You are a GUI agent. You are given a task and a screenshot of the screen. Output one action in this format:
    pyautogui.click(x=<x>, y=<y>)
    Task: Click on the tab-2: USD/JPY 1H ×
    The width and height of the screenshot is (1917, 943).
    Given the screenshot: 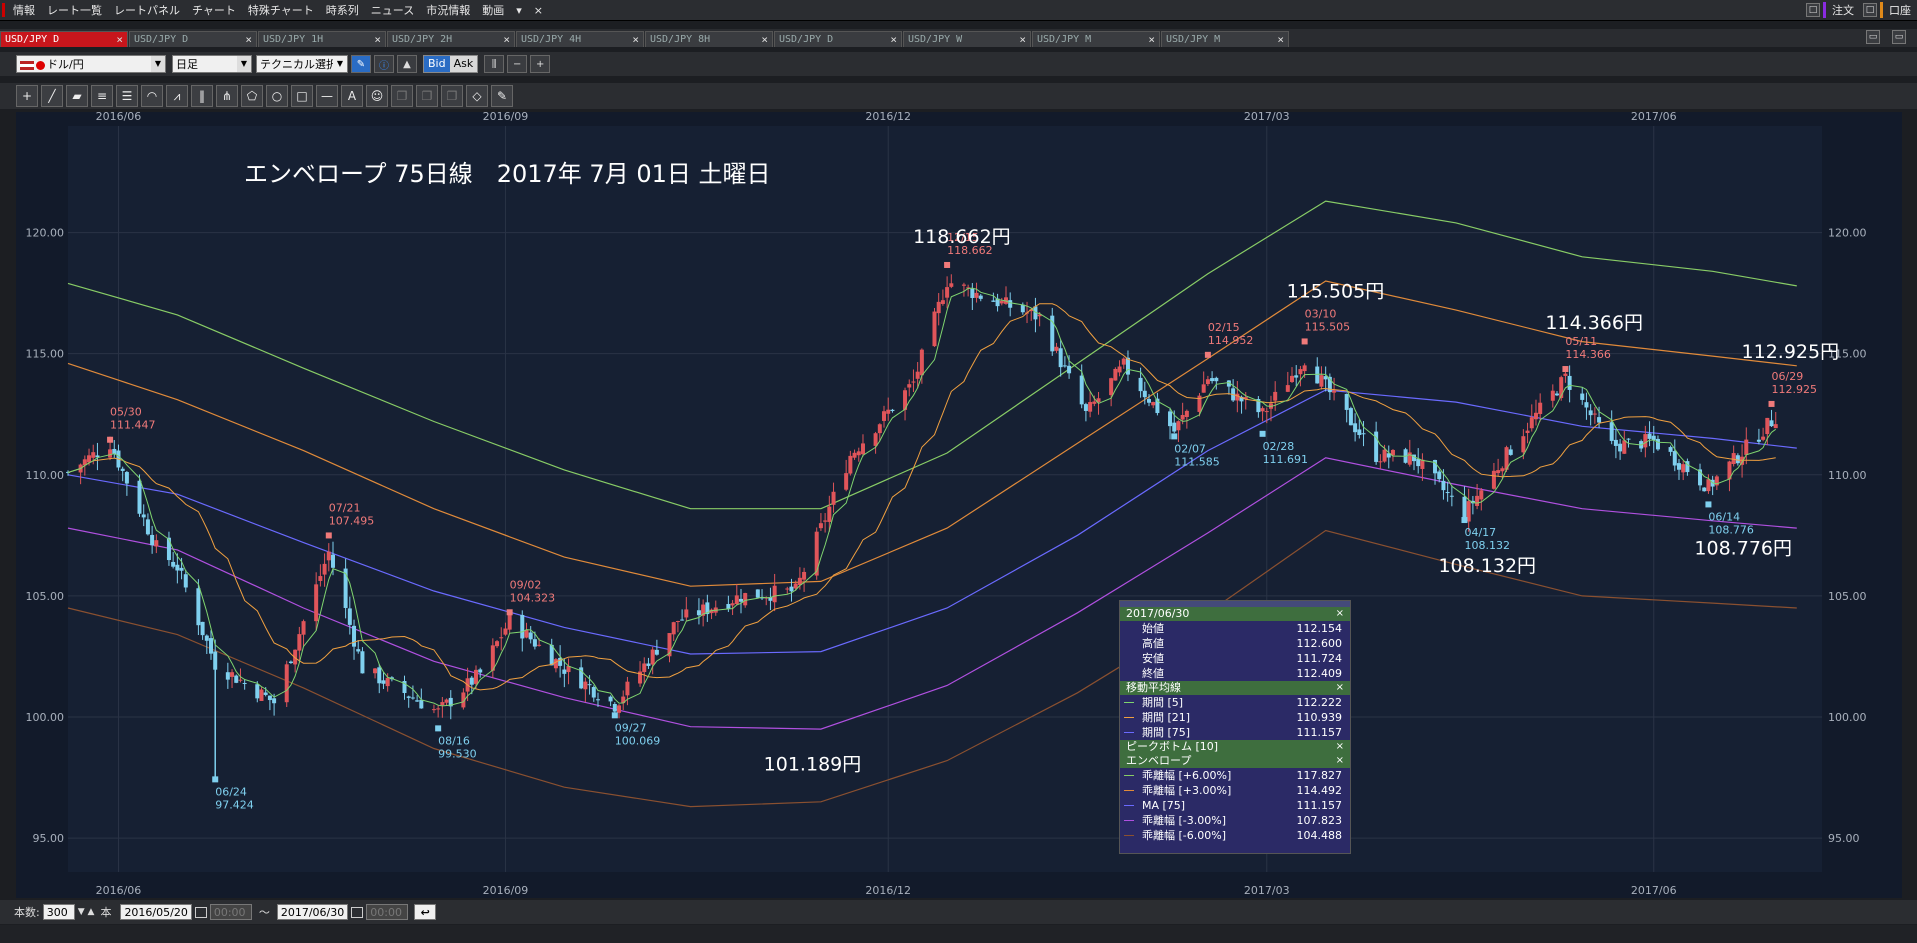 What is the action you would take?
    pyautogui.click(x=322, y=39)
    